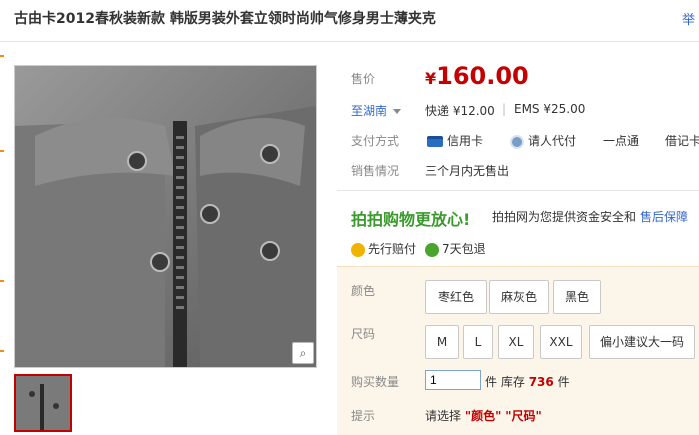  I want to click on size-option-note: 偏小建议大一码, so click(642, 342).